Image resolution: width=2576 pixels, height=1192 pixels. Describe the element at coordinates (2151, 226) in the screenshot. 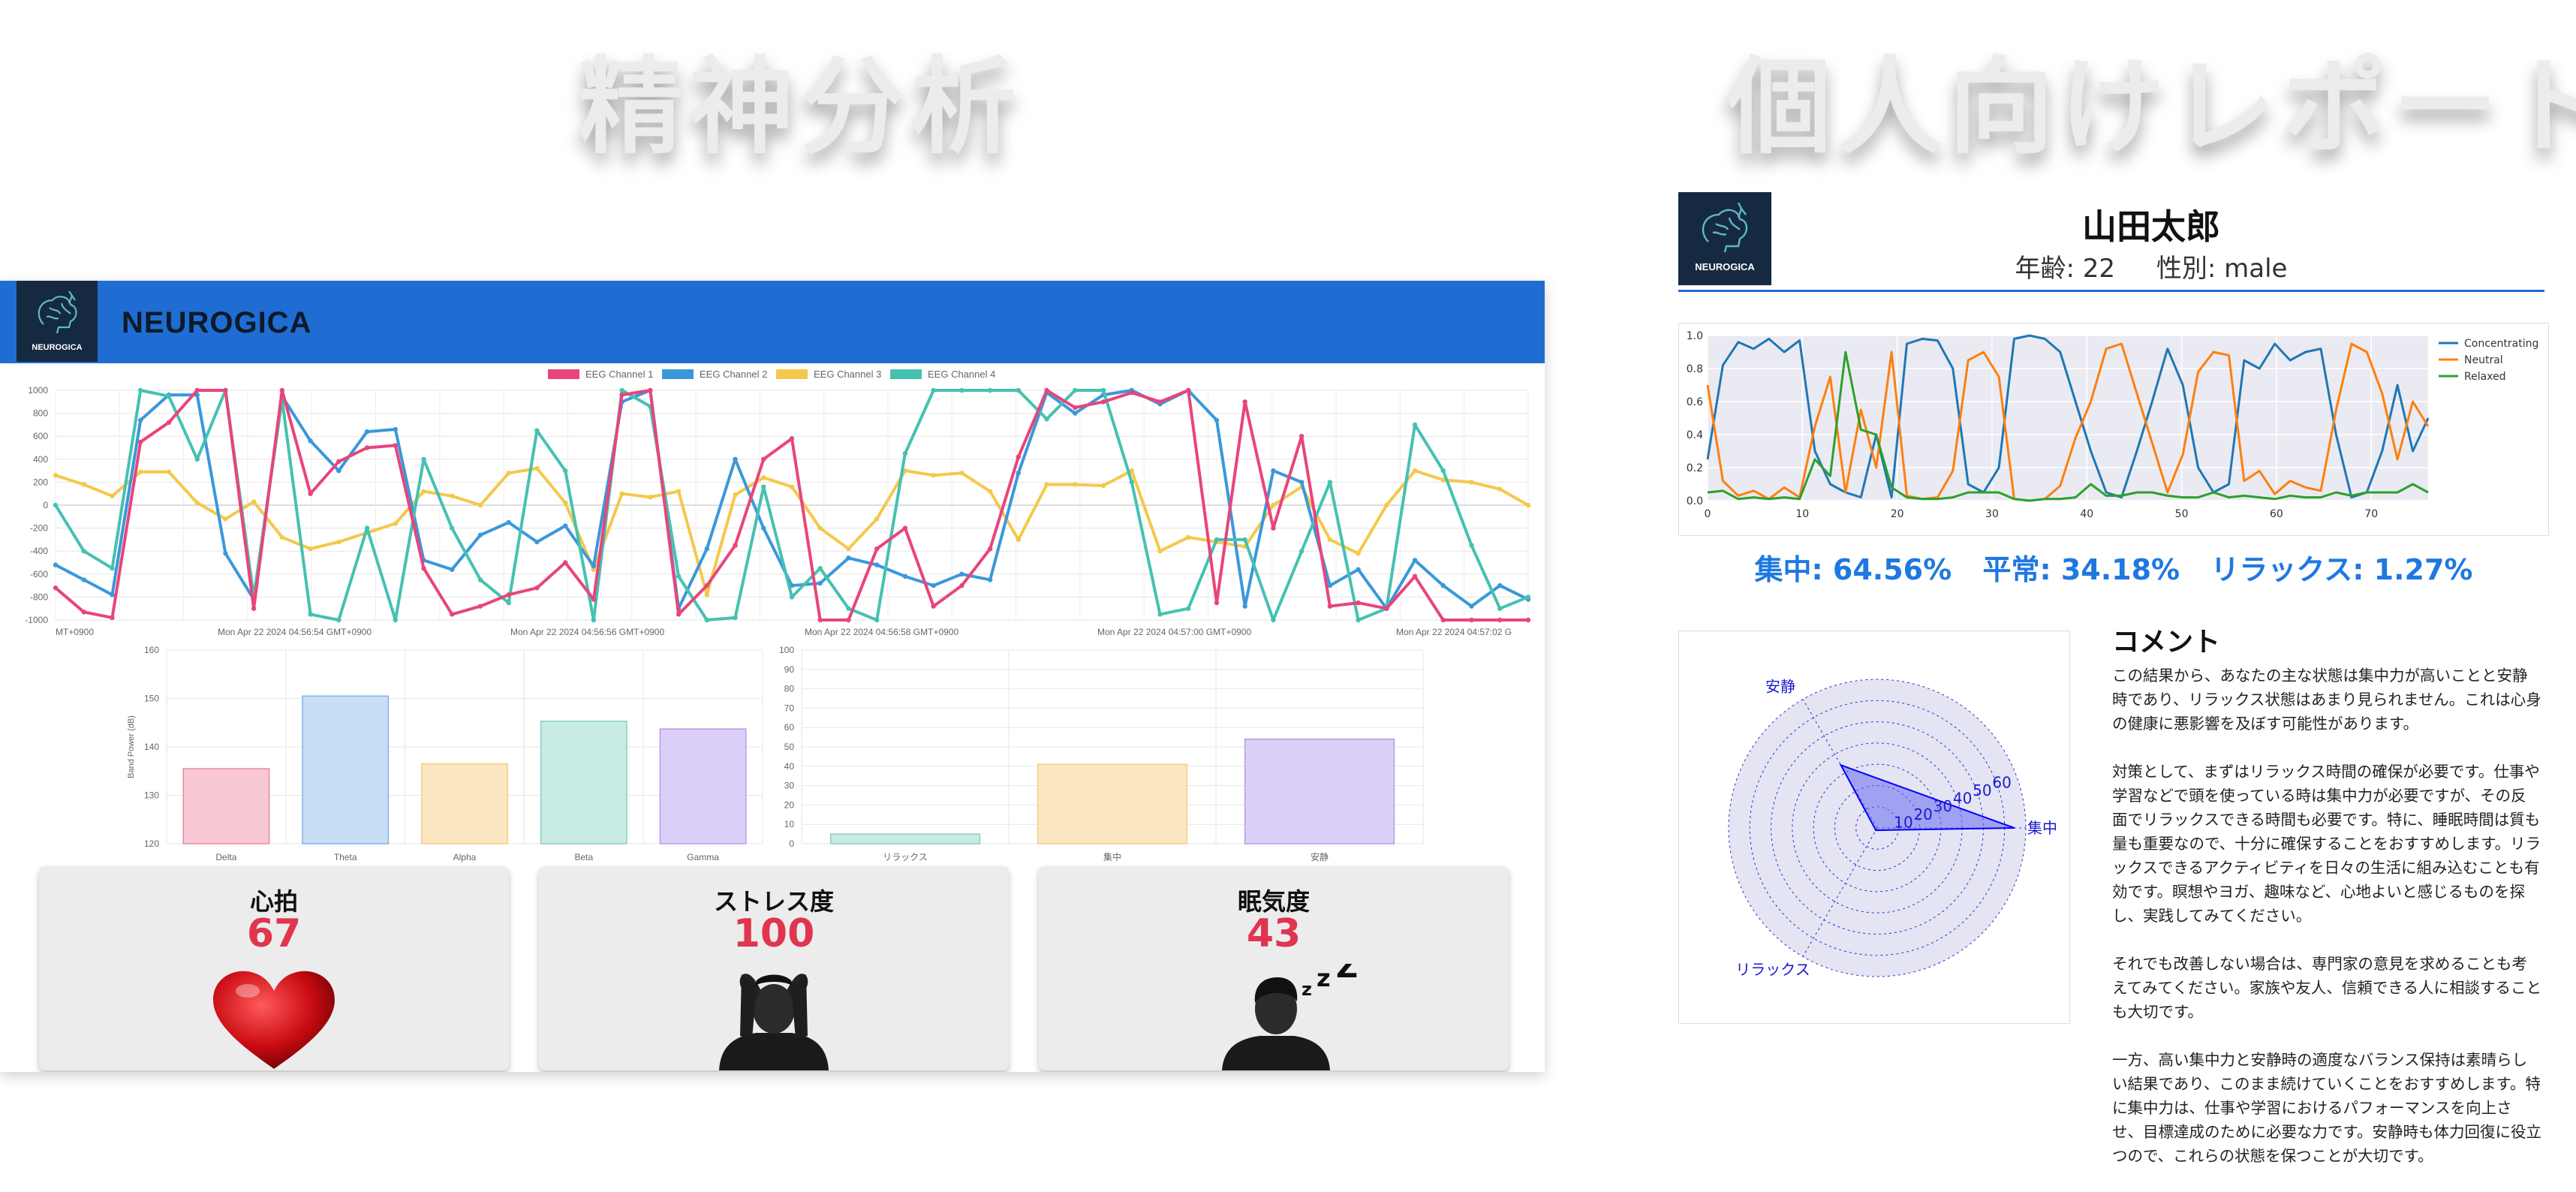

I see `patient-name: 山田太郎` at that location.